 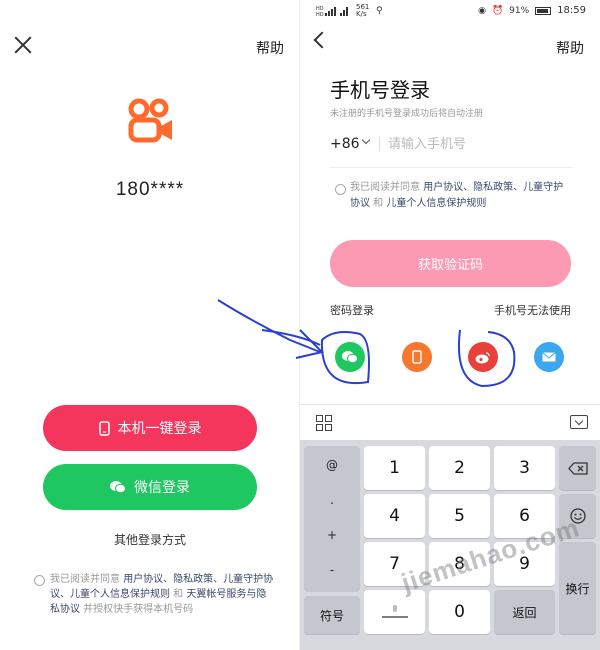 I want to click on chevron-down-icon, so click(x=366, y=140).